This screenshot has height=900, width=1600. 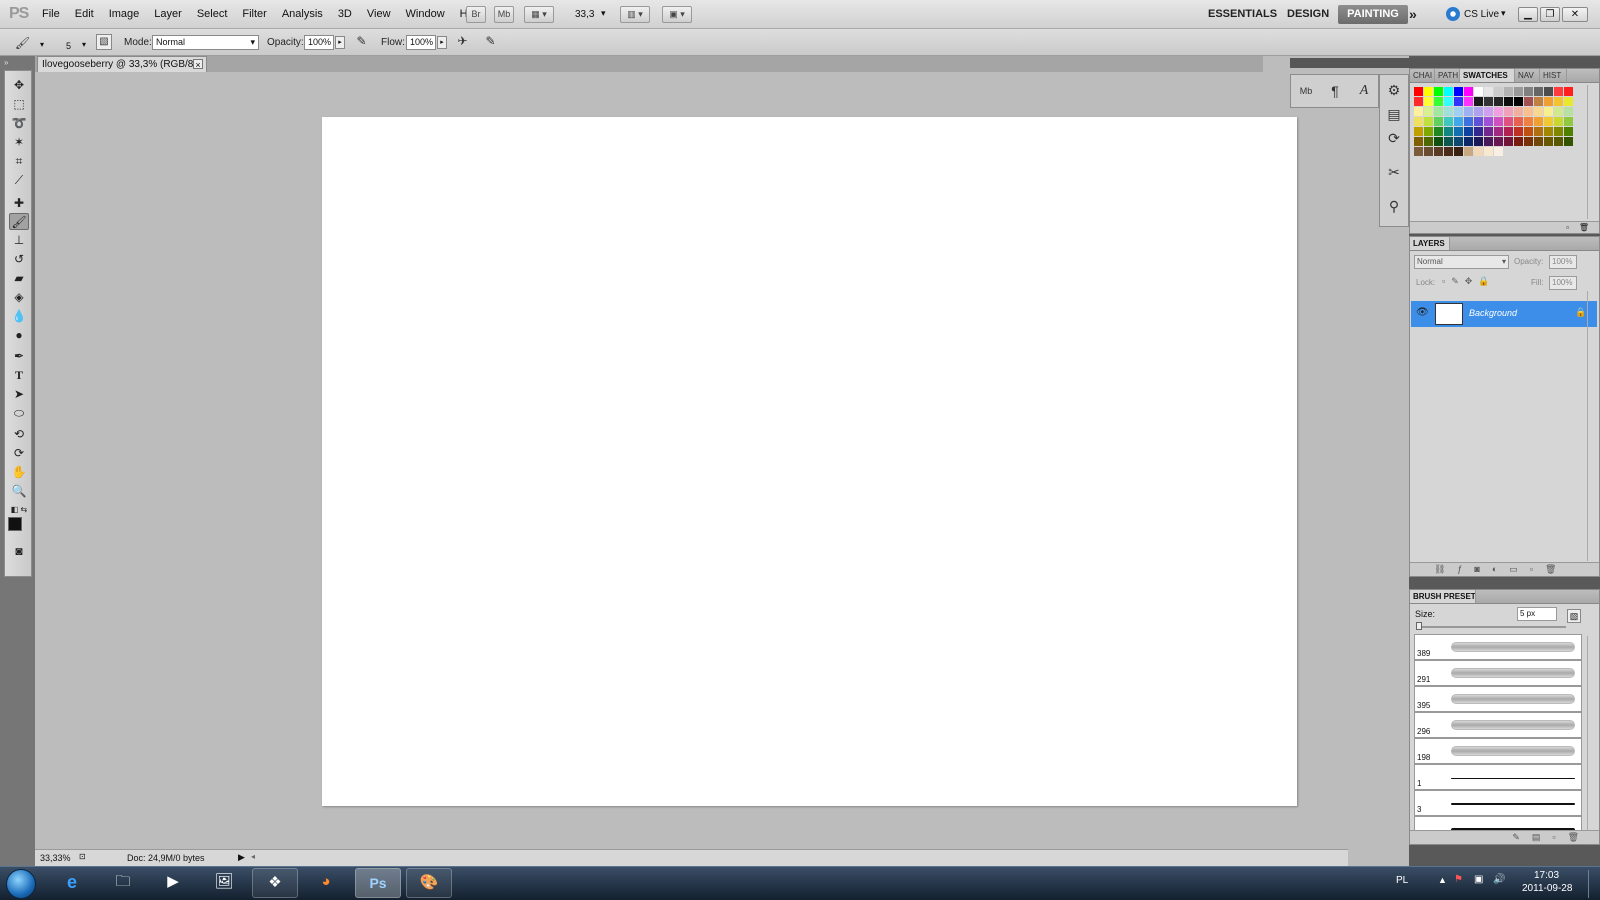 I want to click on brush-preset-item: 389, so click(x=1498, y=647).